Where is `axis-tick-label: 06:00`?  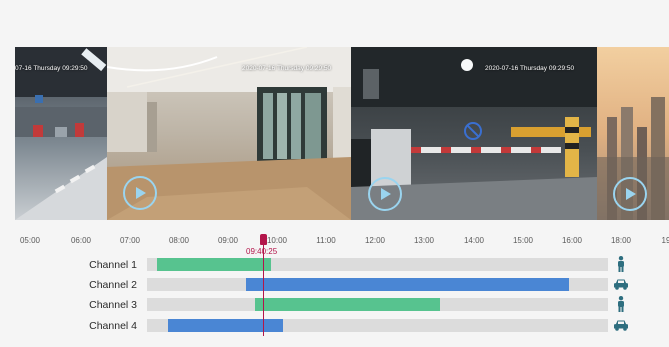
axis-tick-label: 06:00 is located at coordinates (81, 240).